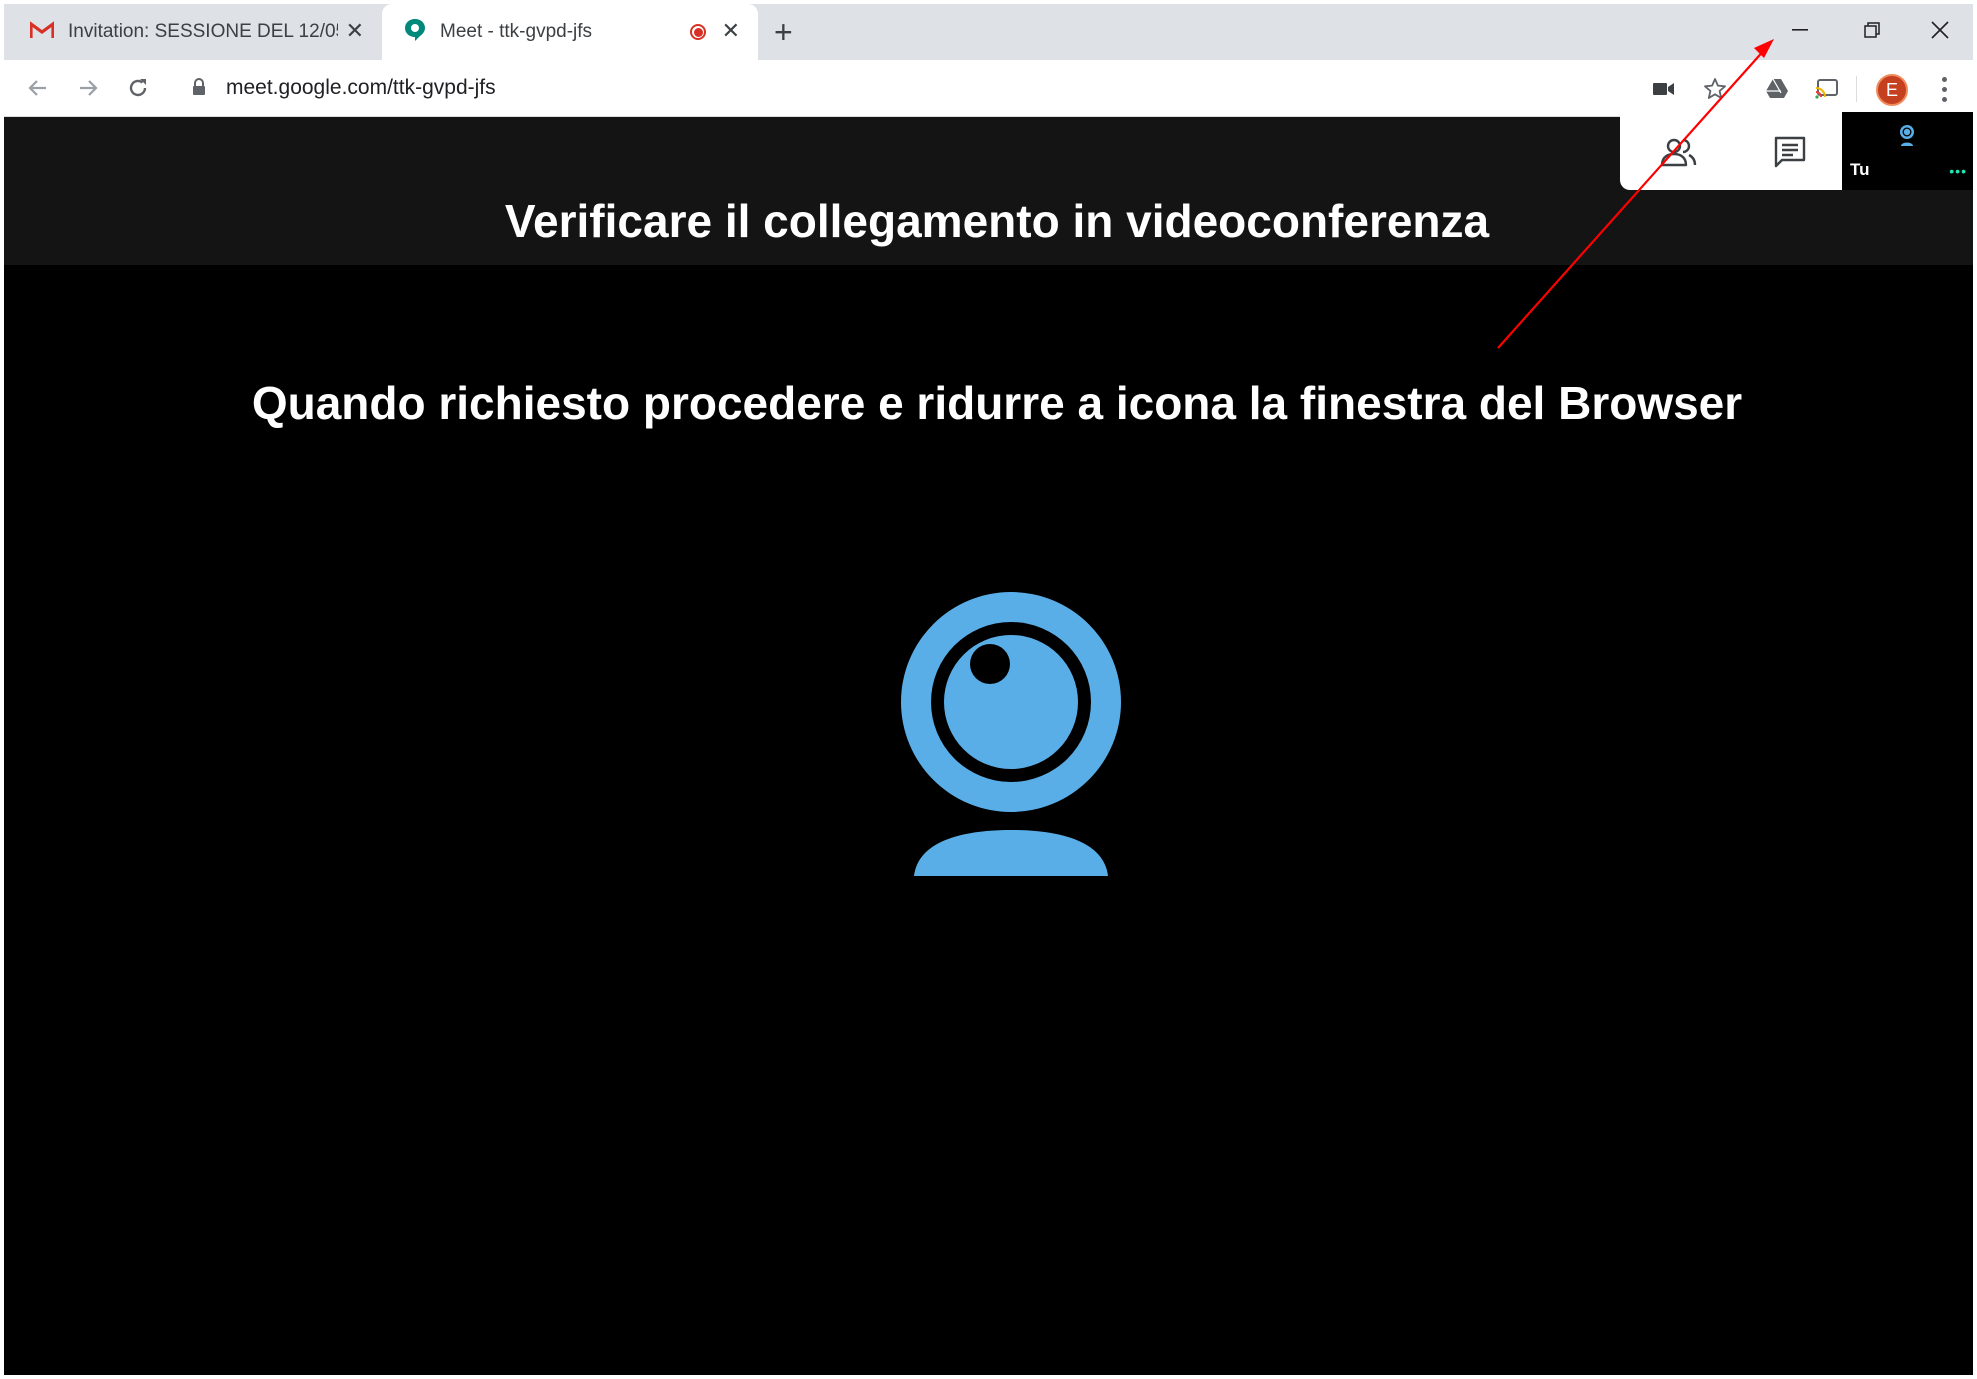 This screenshot has height=1379, width=1977. I want to click on browser-menu-icon, so click(1944, 89).